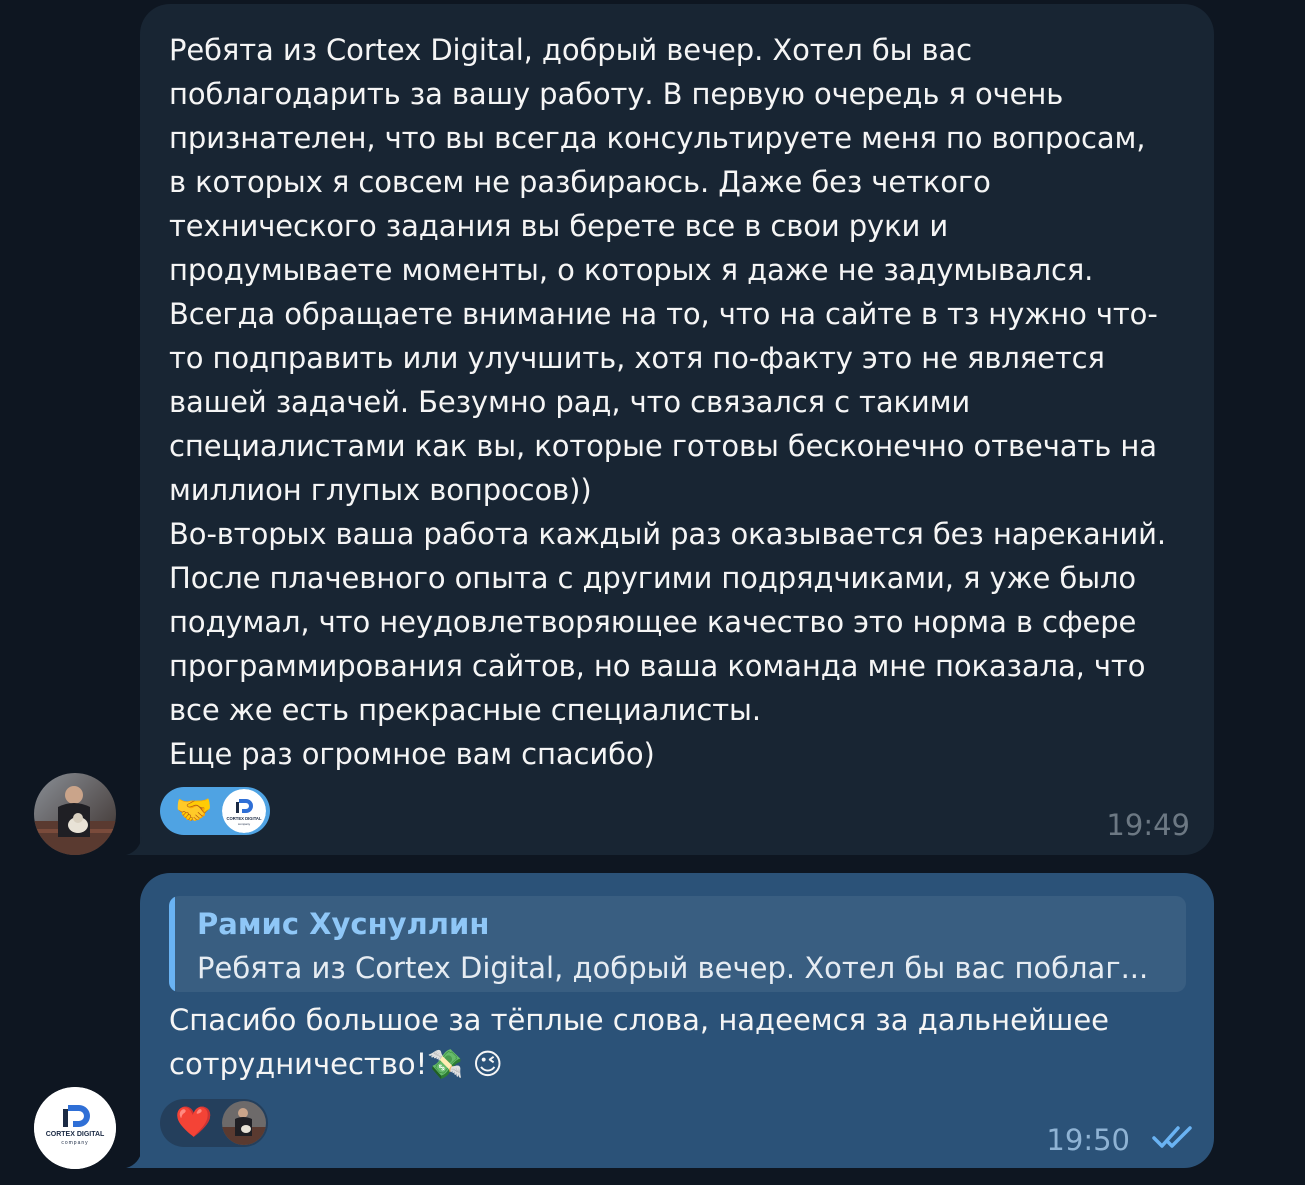  I want to click on message-reaction: 🤝 CORTEX DIGITAL company, so click(215, 811).